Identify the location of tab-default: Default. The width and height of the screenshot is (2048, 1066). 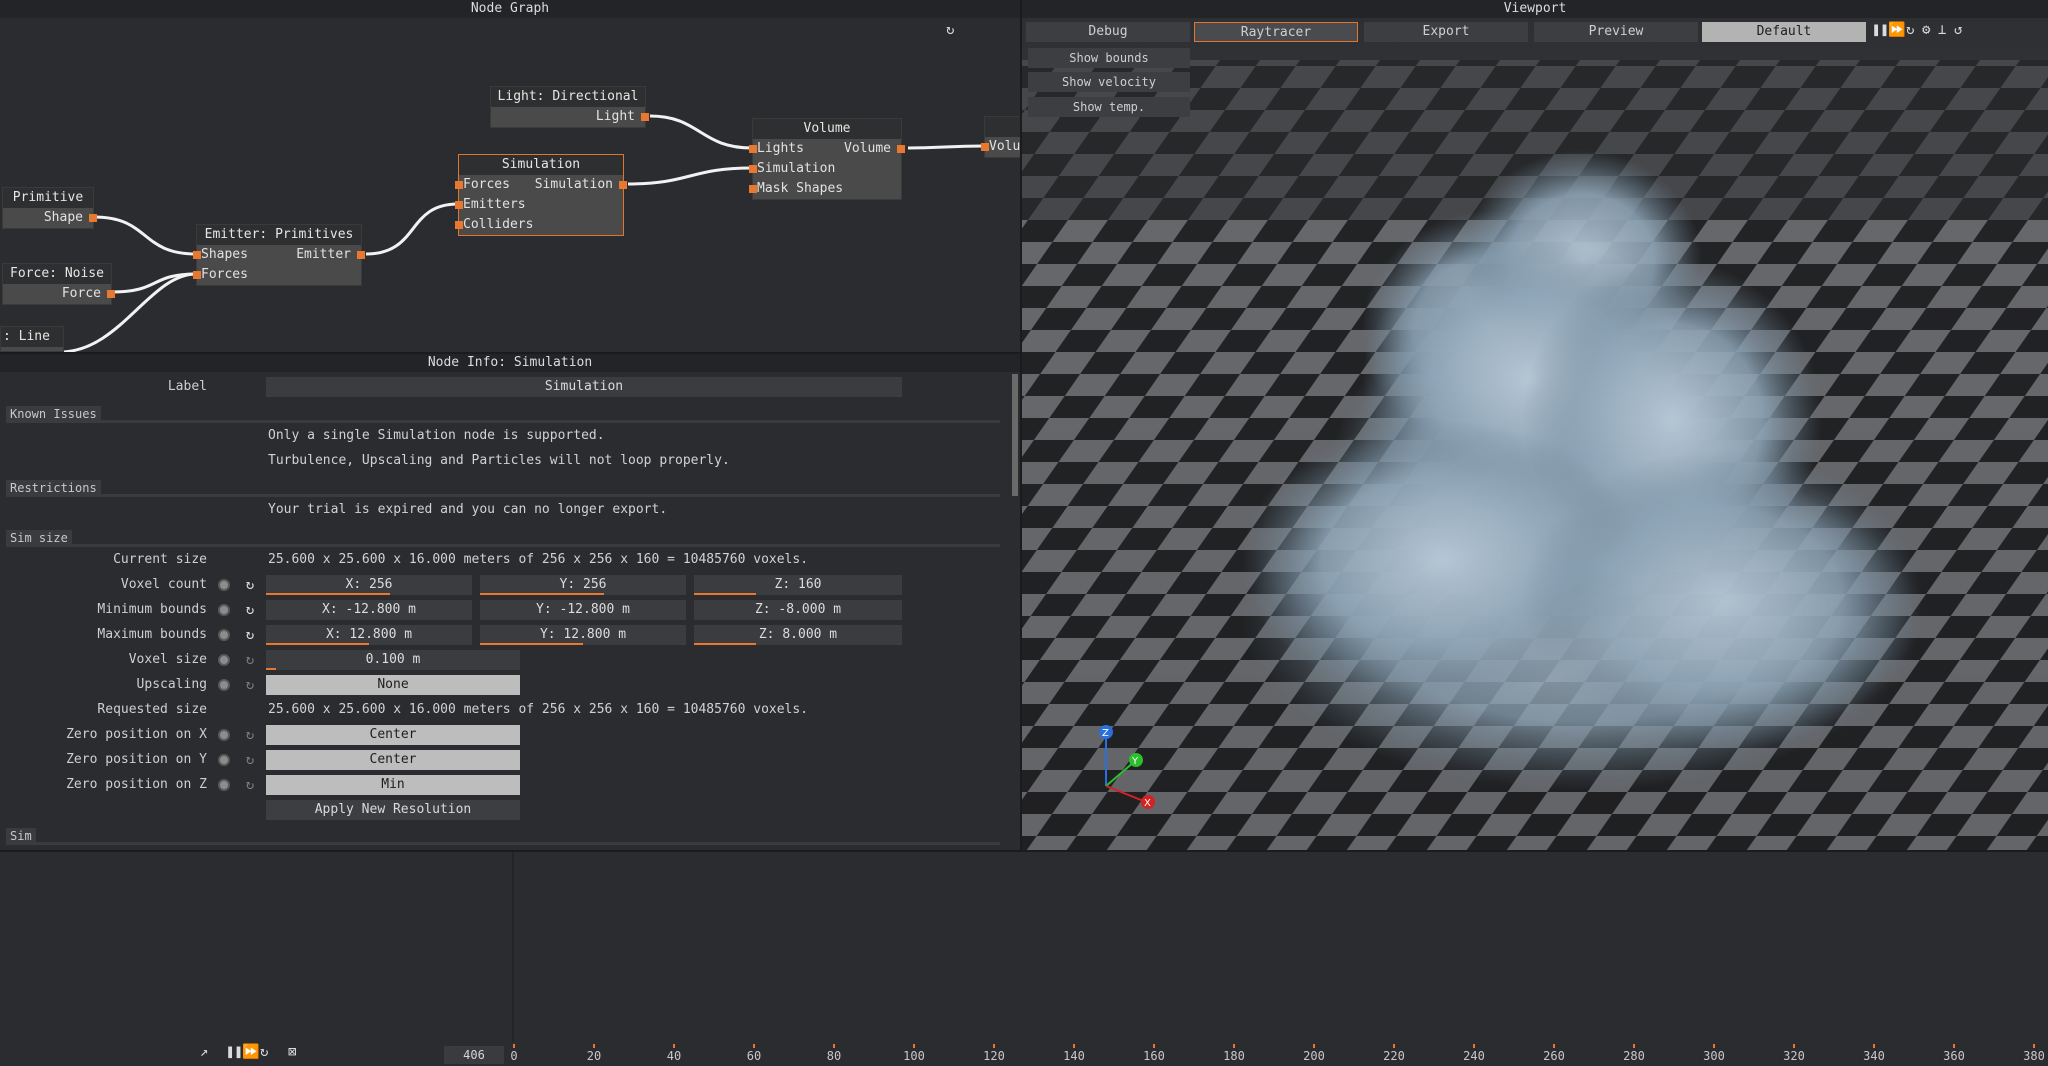
(1784, 32).